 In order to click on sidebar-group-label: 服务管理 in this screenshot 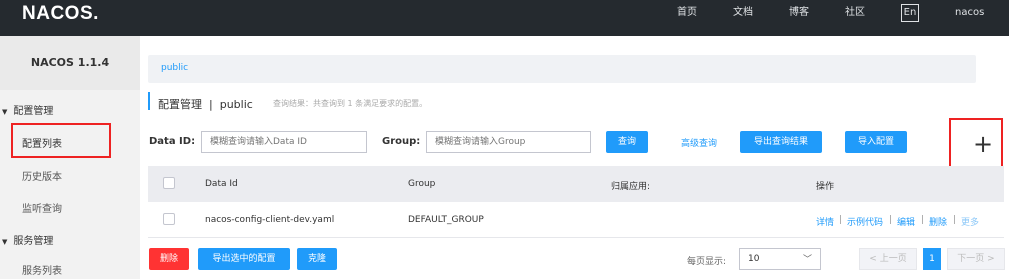, I will do `click(33, 241)`.